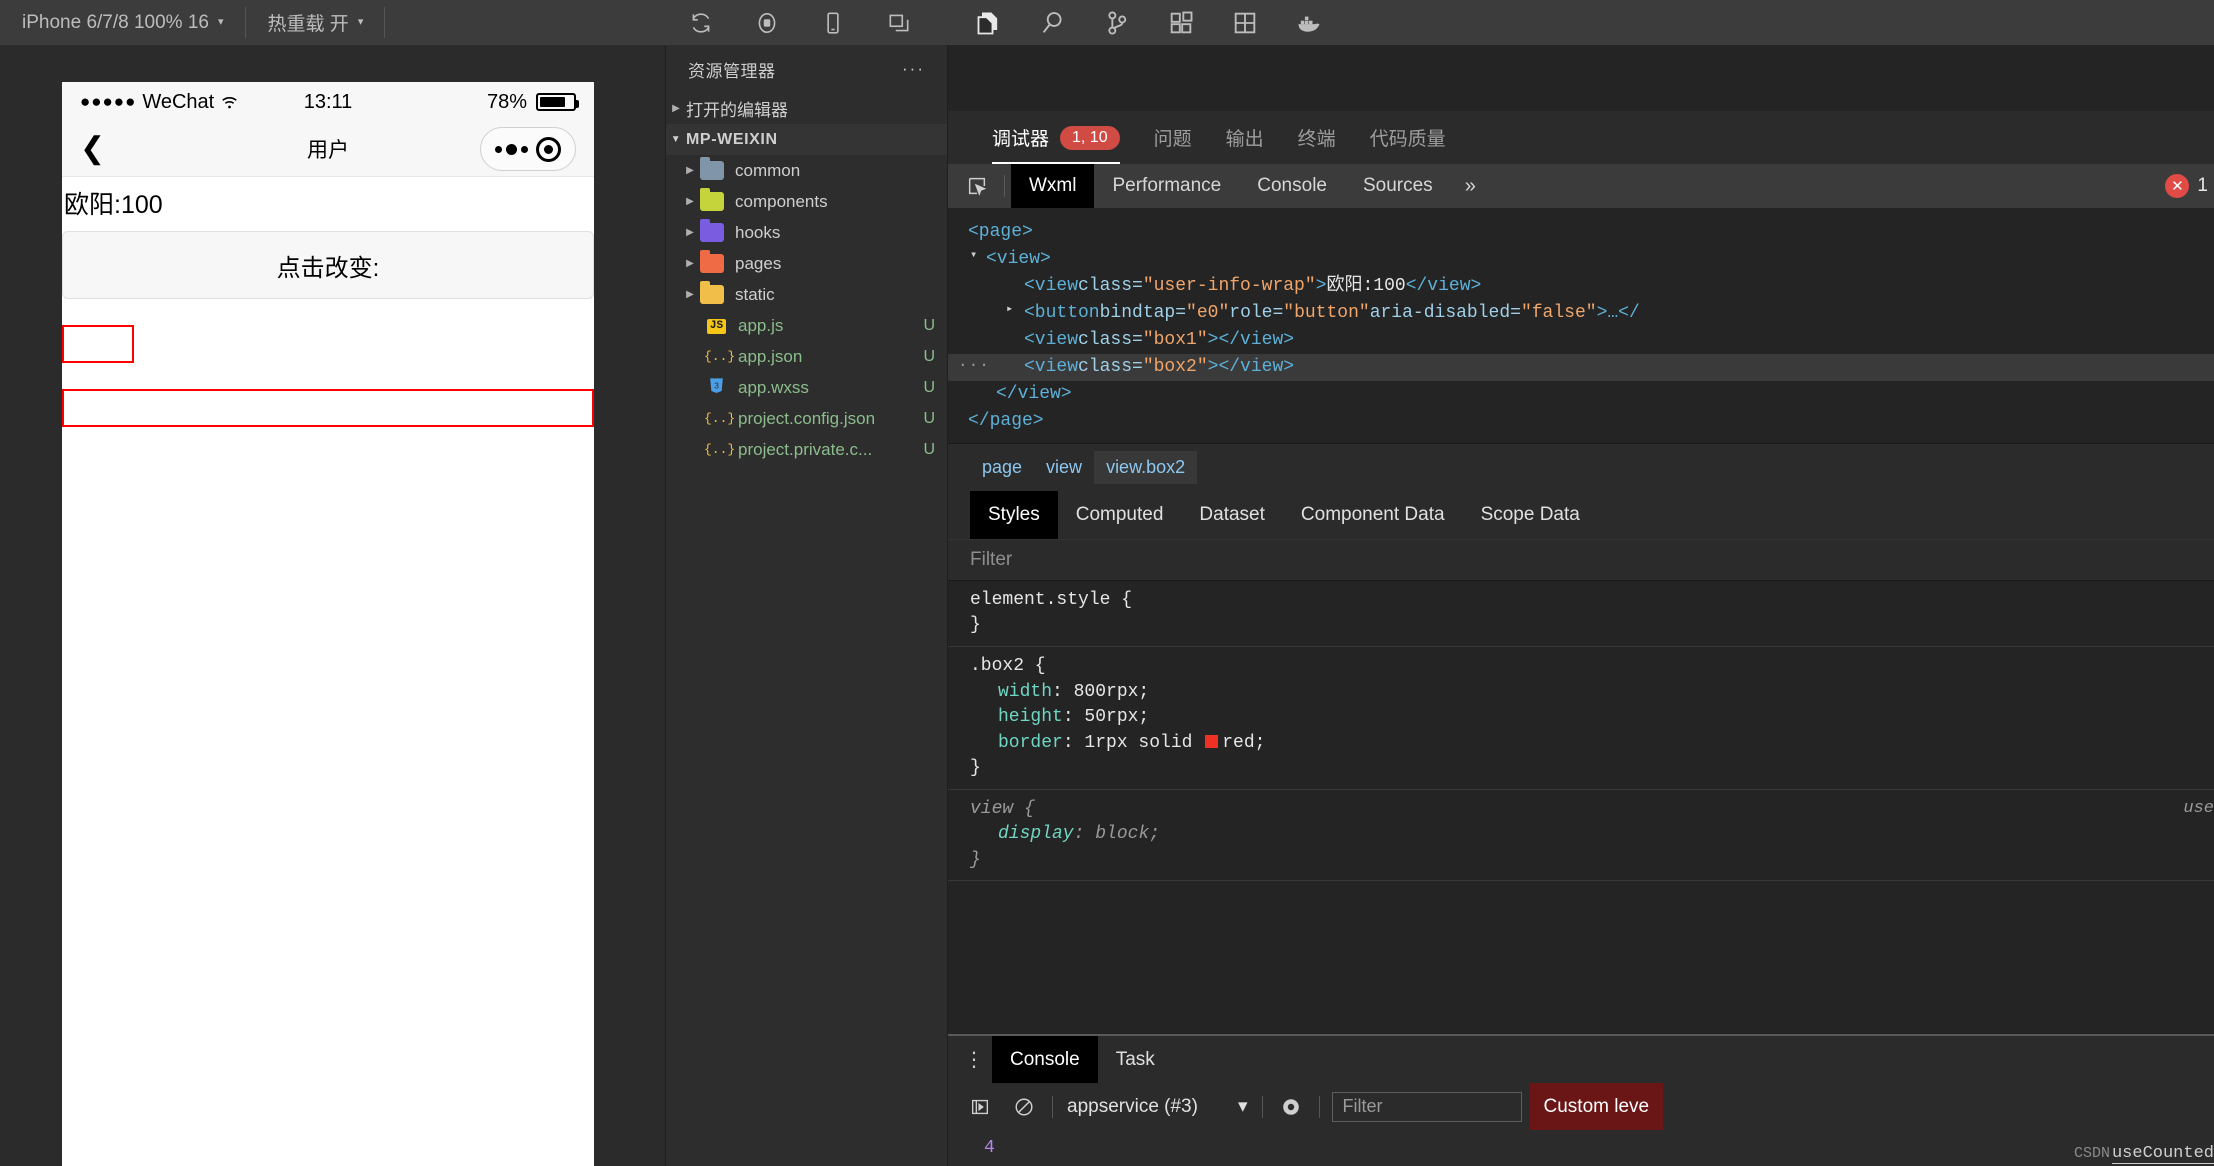 The height and width of the screenshot is (1166, 2214). I want to click on styletab-scope-data: Scope Data, so click(1530, 515).